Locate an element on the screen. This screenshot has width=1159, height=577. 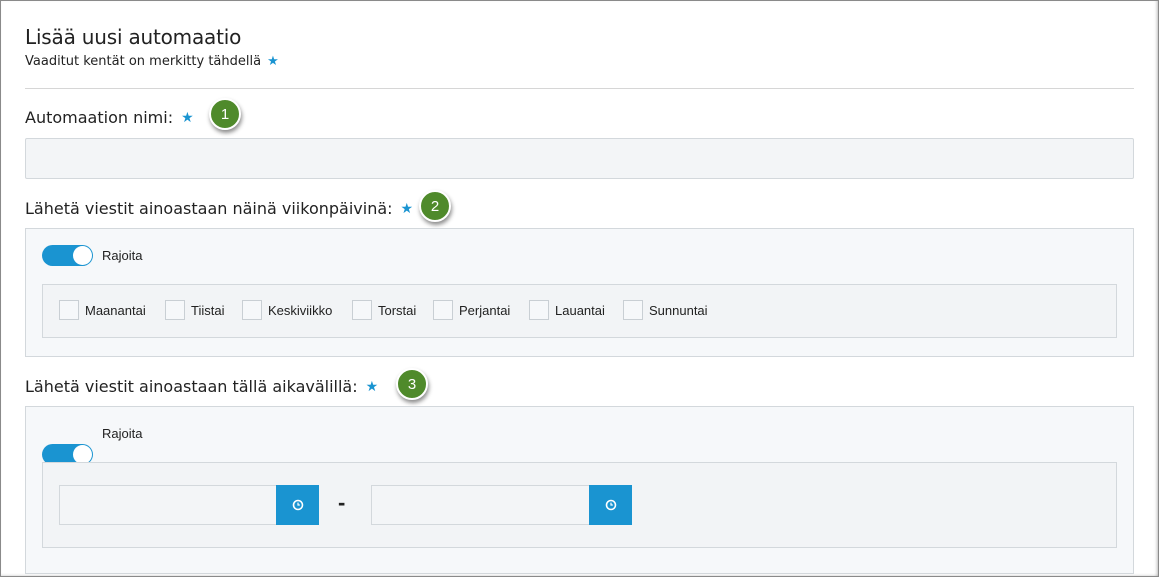
step-badge-2: 2 is located at coordinates (435, 206).